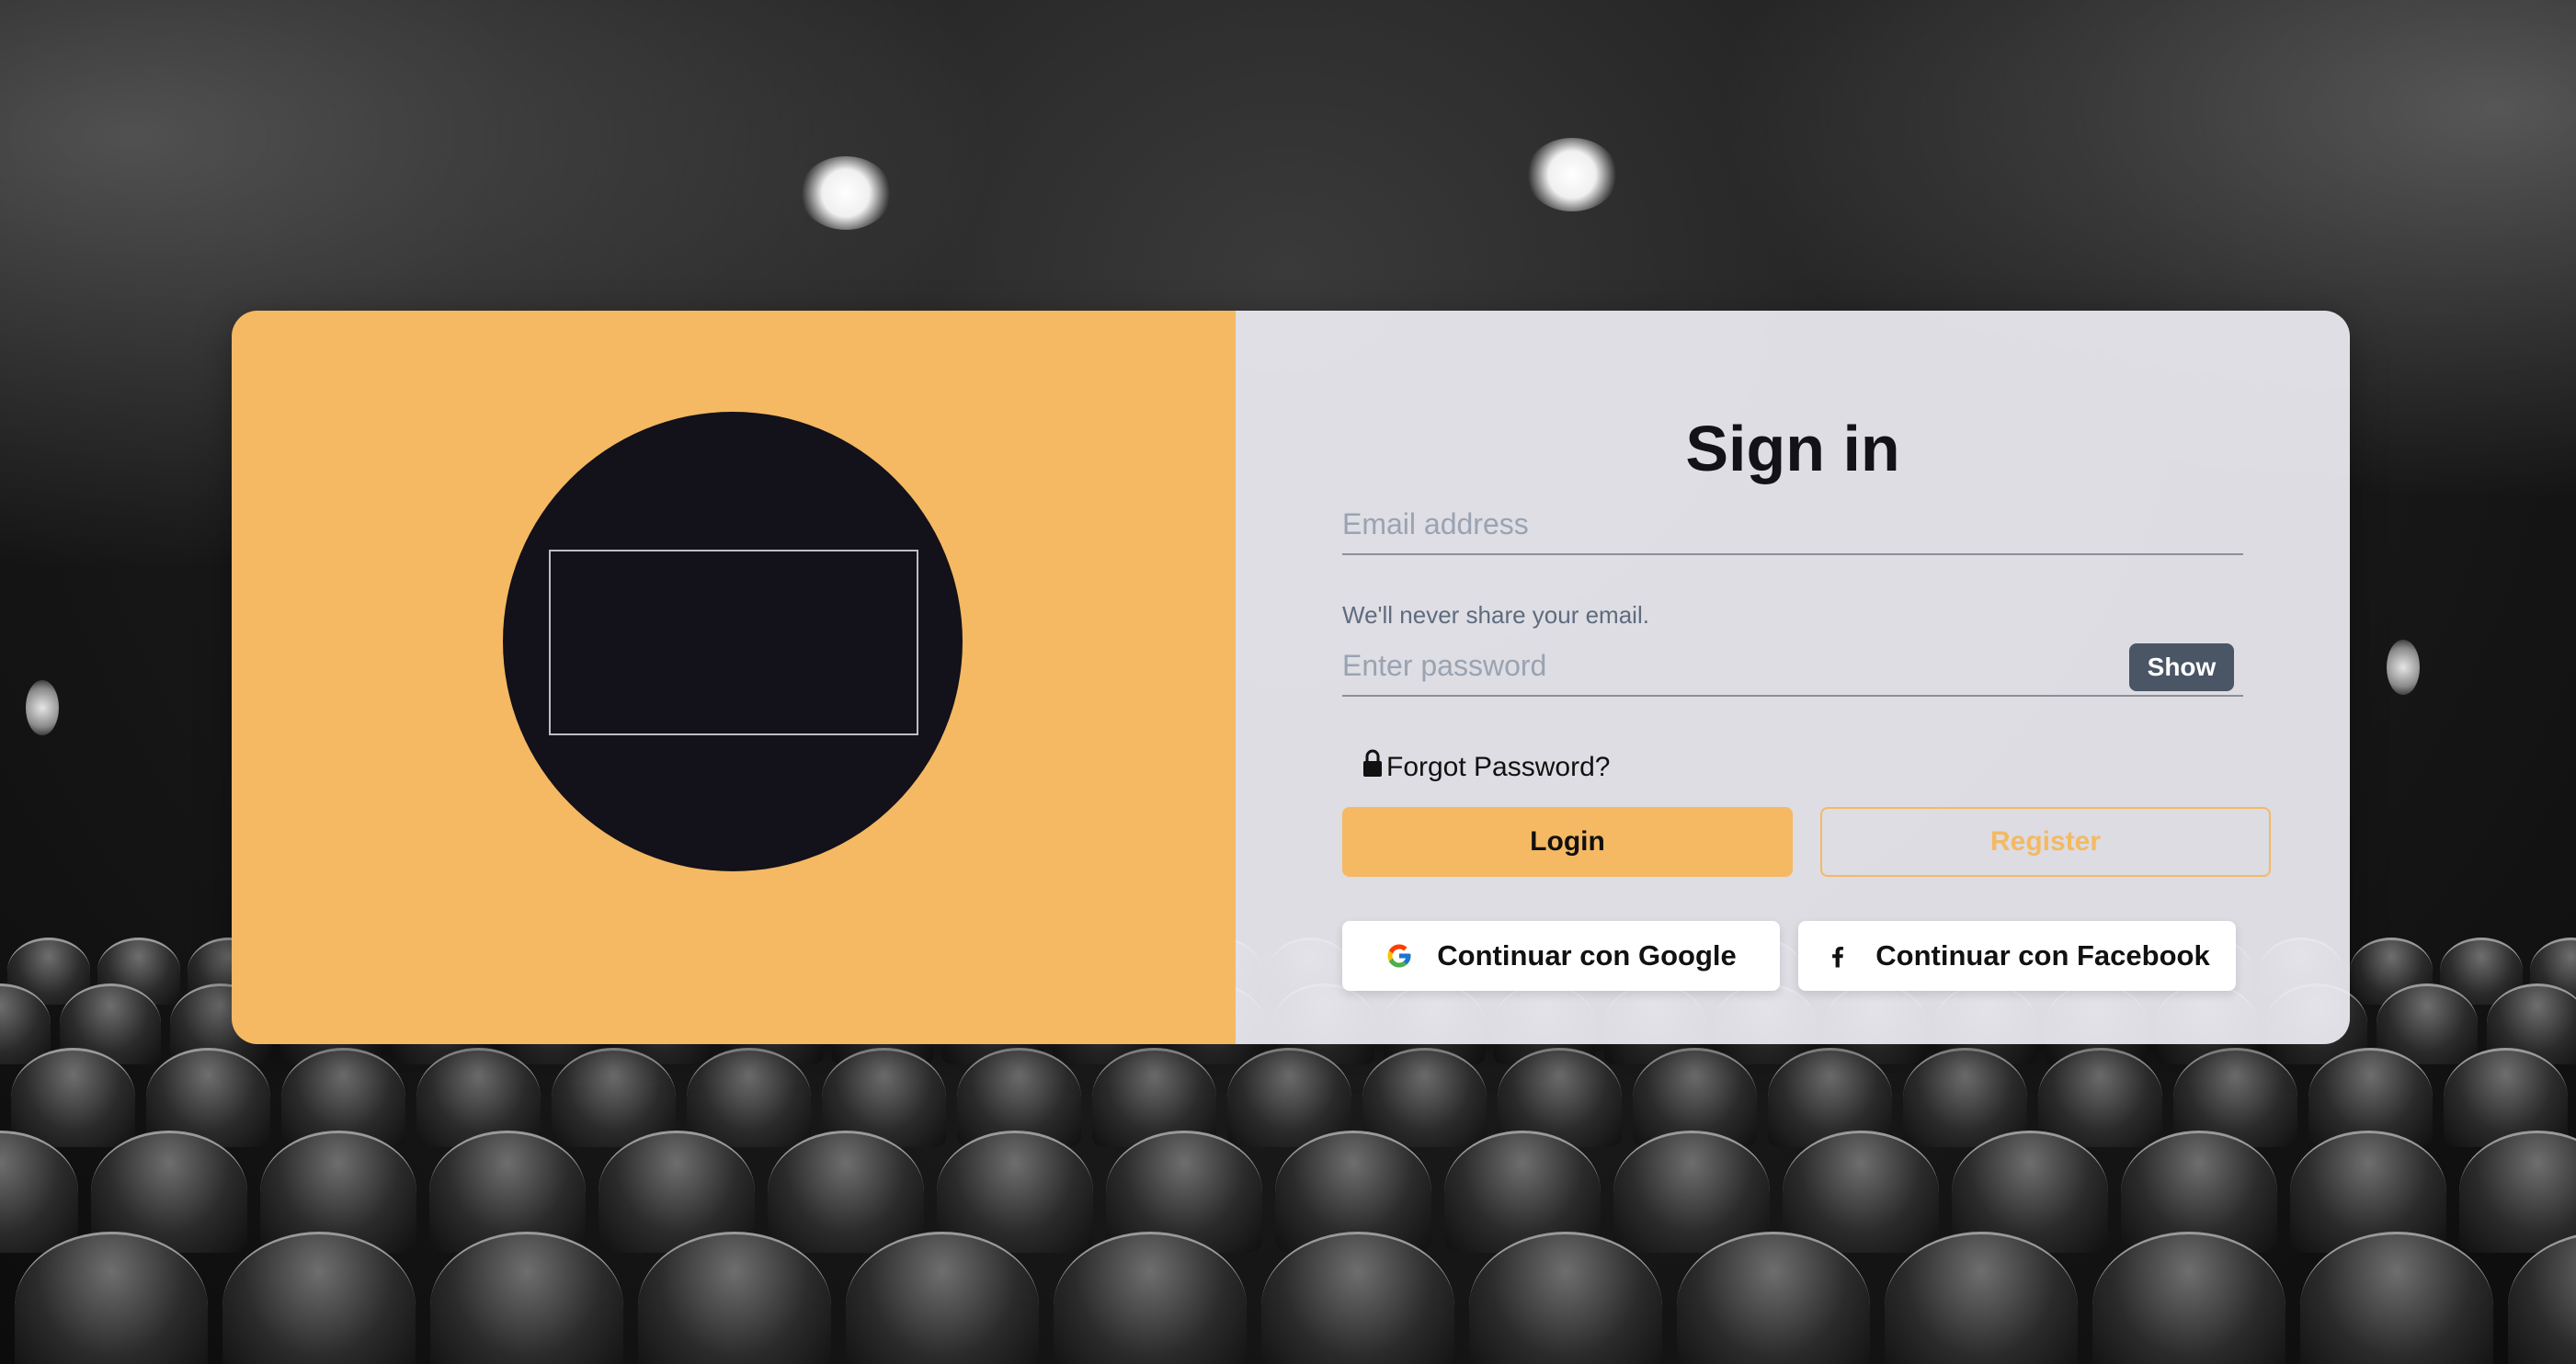  I want to click on forgot-password-link: Forgot Password?, so click(1486, 765).